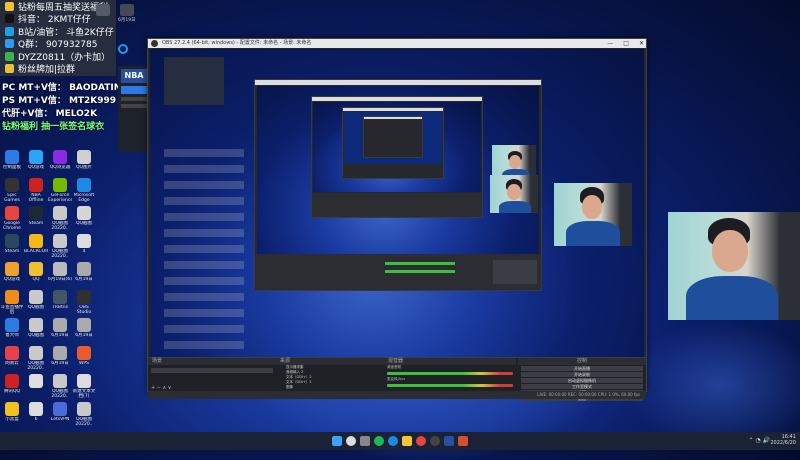 The image size is (800, 460). I want to click on desktop-icon: 6, so click(36, 414).